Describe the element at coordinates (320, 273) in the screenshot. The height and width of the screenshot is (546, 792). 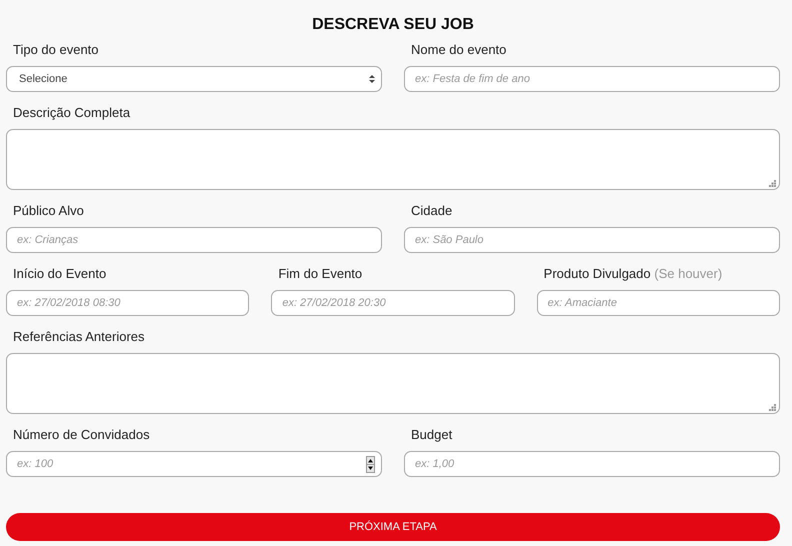
I see `field-label: Fim do Evento` at that location.